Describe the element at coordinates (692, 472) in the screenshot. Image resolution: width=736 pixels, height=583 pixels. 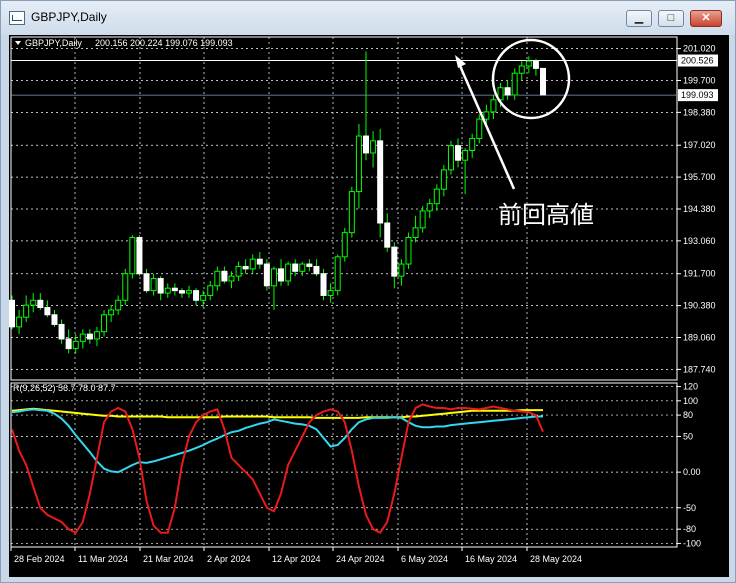
I see `indicator-axis-label: 0.00` at that location.